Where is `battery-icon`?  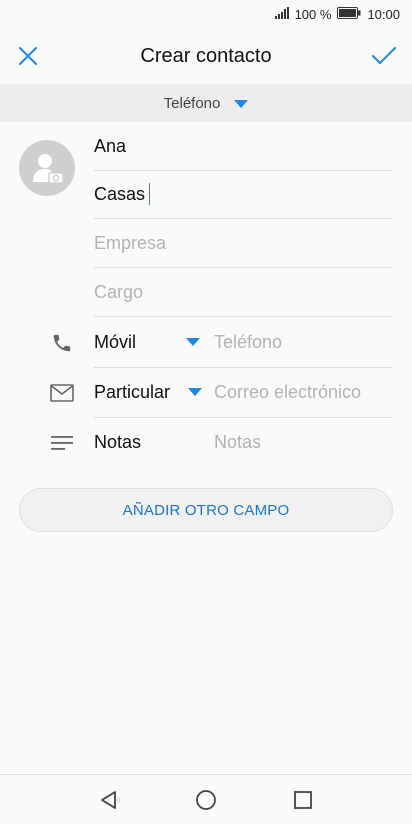 battery-icon is located at coordinates (349, 14).